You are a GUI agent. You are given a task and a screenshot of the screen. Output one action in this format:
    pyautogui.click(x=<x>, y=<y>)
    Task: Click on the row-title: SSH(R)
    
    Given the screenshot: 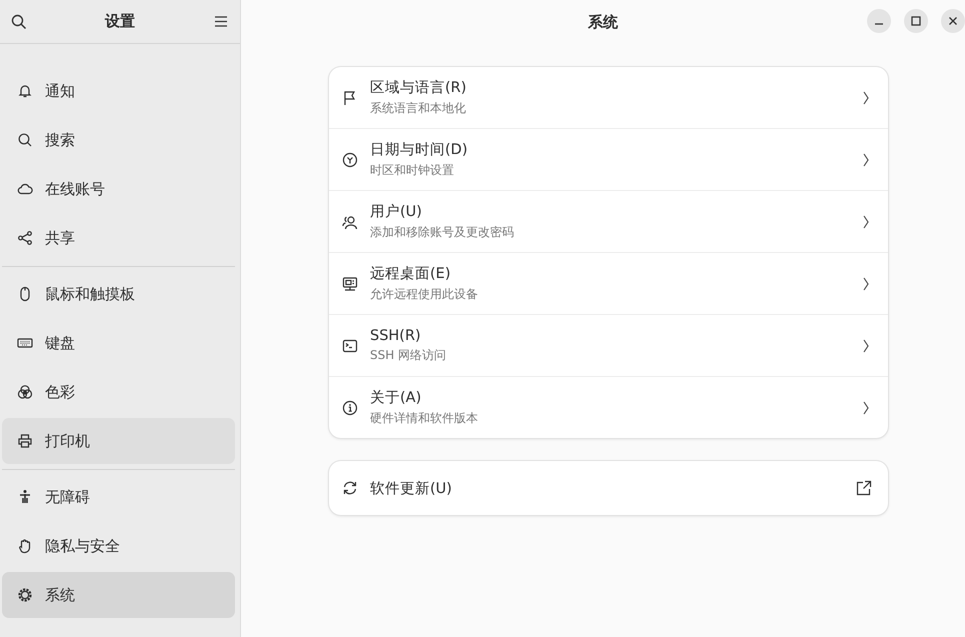 What is the action you would take?
    pyautogui.click(x=396, y=336)
    